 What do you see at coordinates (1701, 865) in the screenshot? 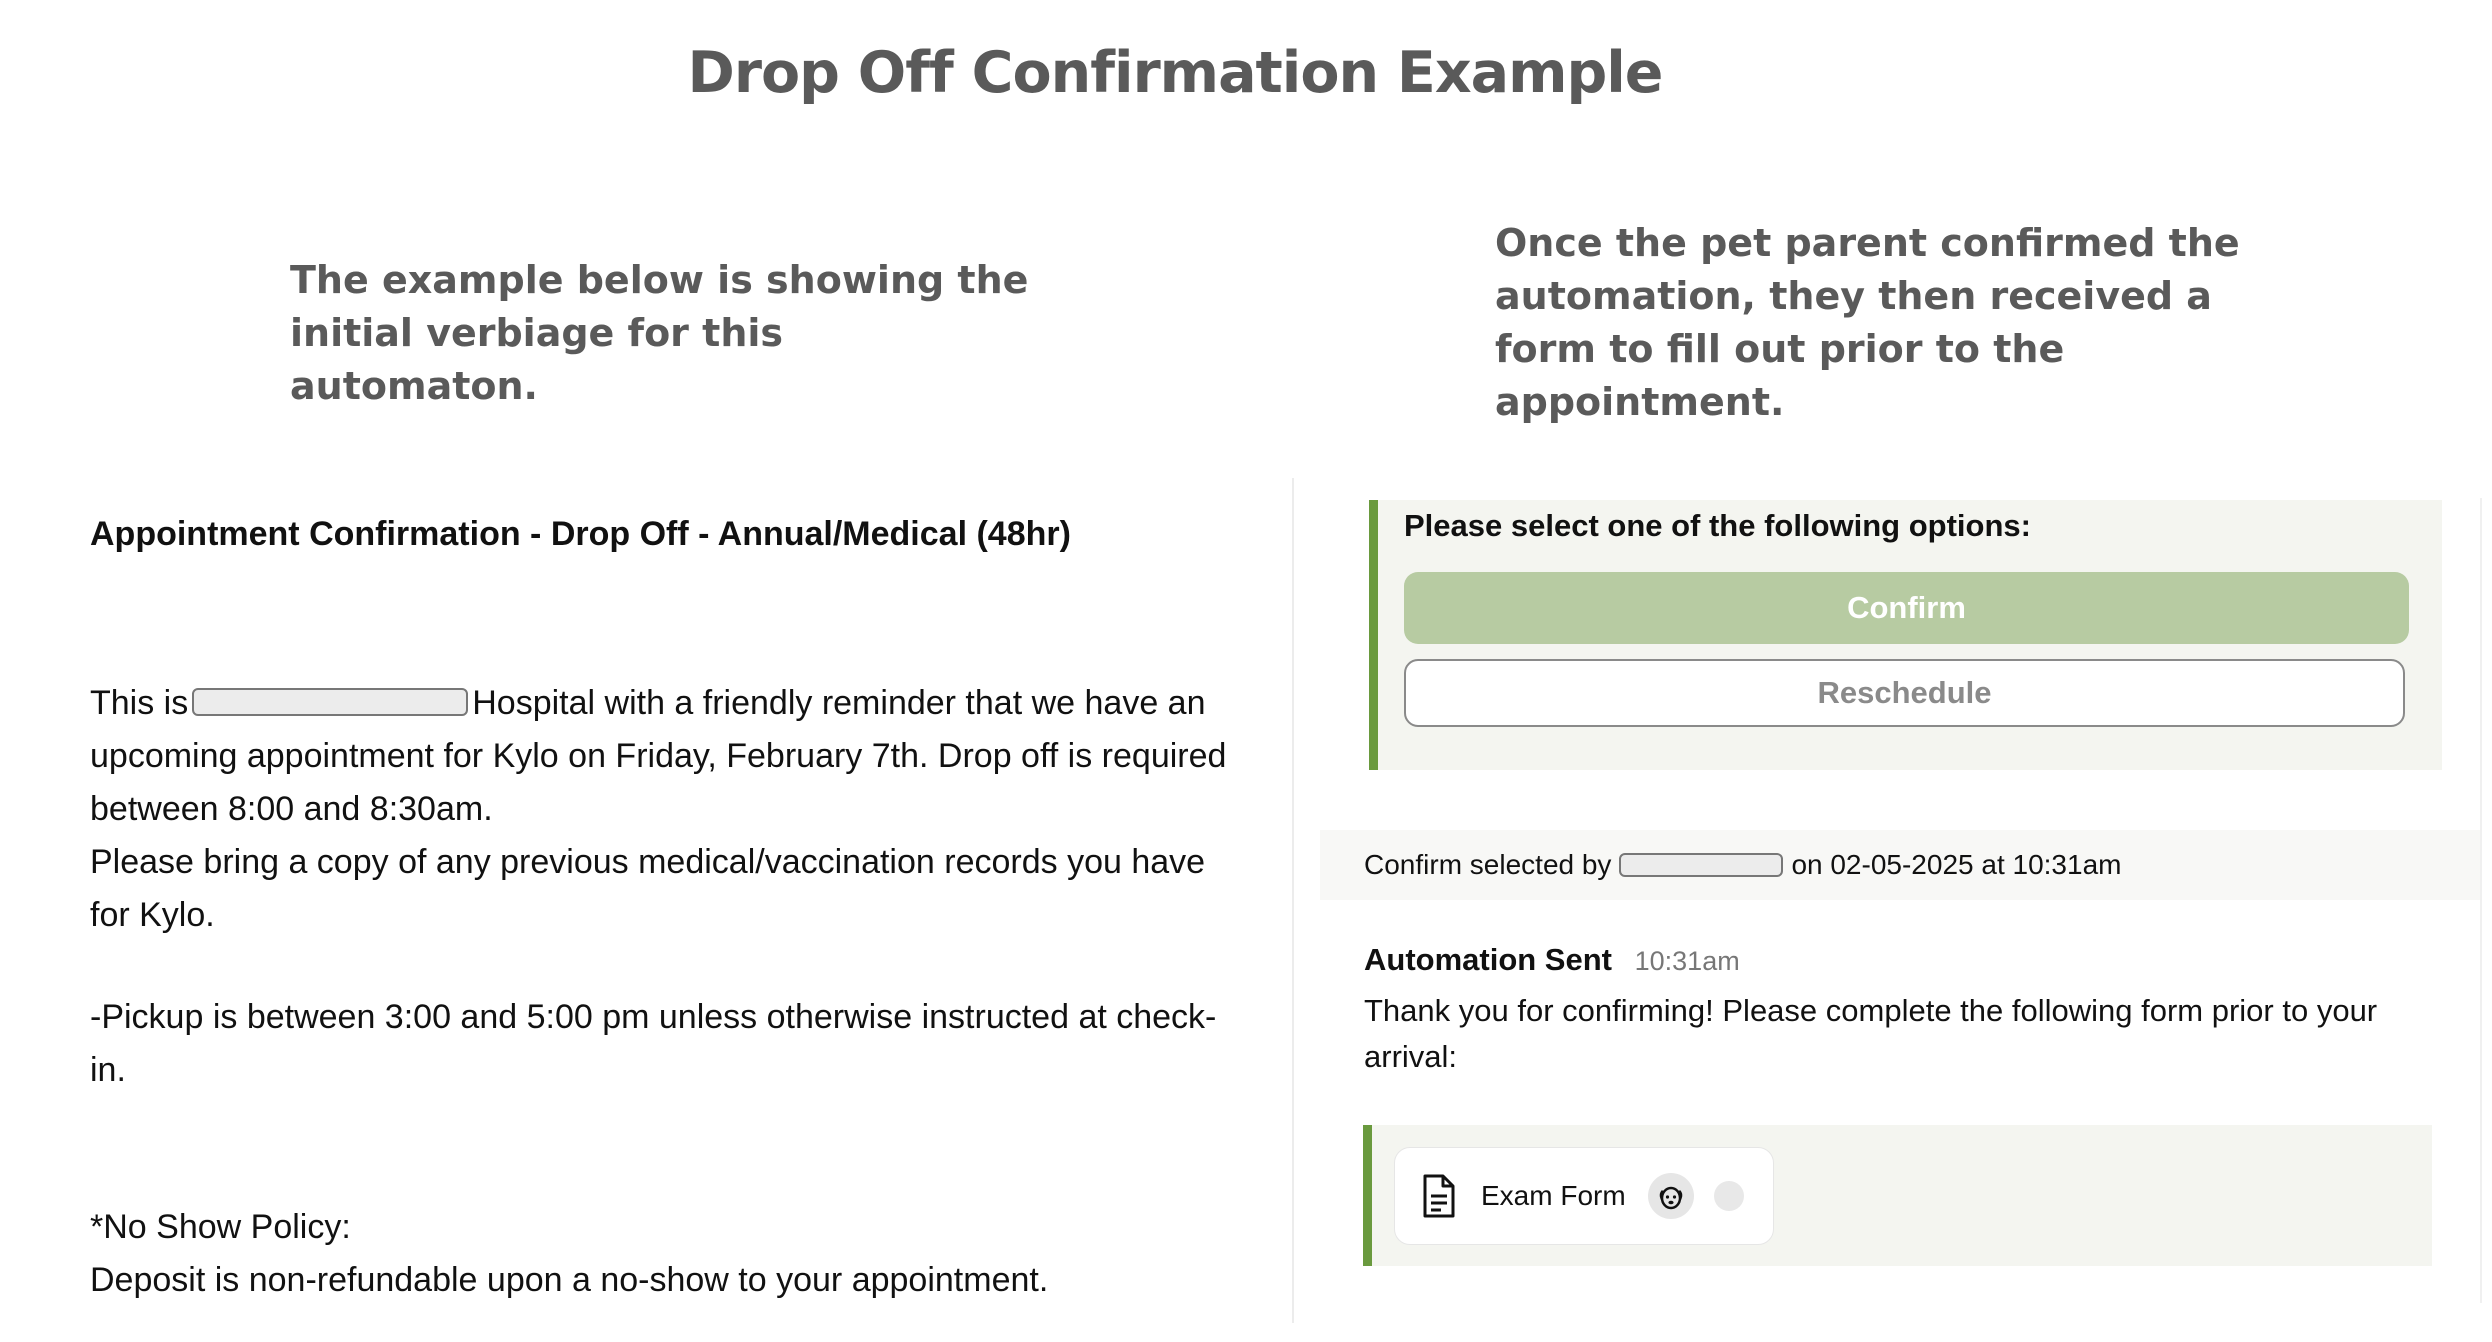
I see `redacted-user-name` at bounding box center [1701, 865].